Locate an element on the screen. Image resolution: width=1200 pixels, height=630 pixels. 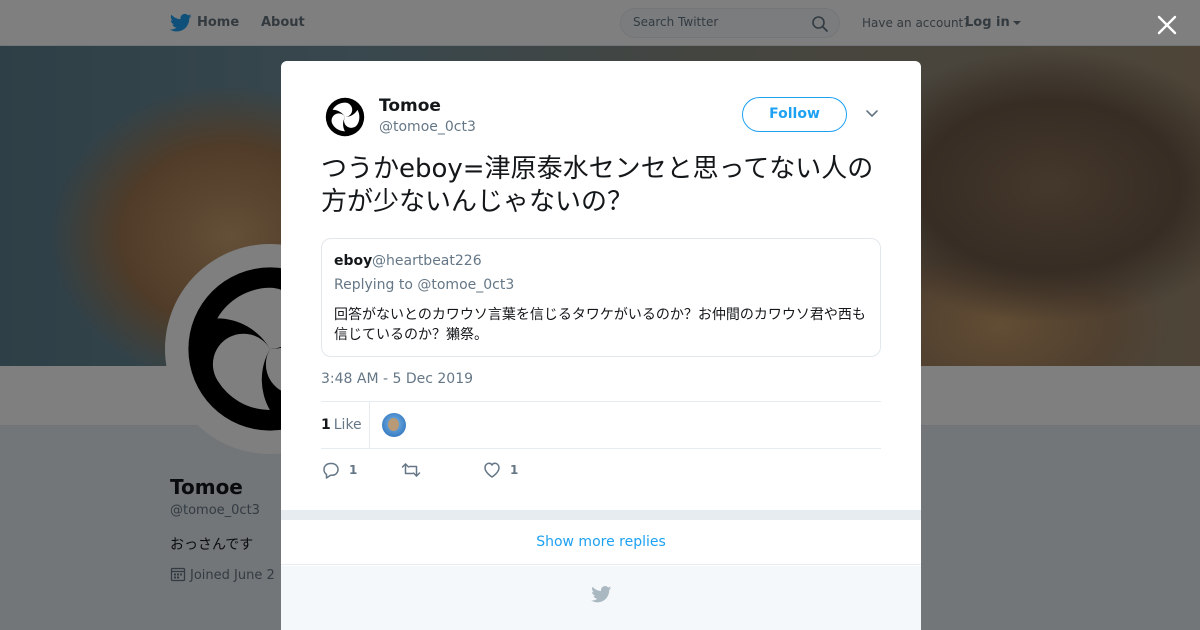
close-icon is located at coordinates (1167, 25).